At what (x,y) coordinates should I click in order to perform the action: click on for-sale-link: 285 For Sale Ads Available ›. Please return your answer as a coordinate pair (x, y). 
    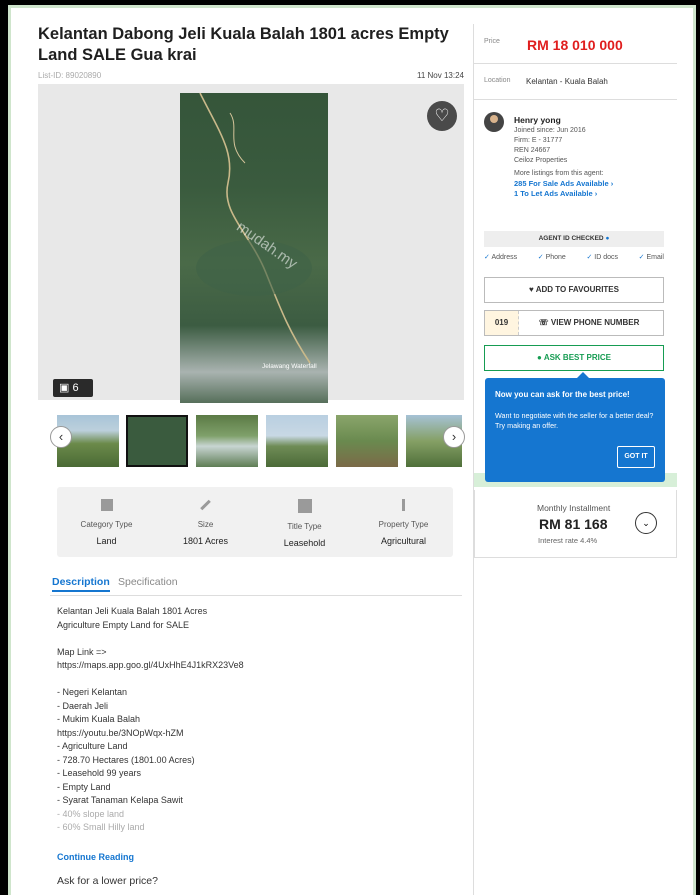
    Looking at the image, I should click on (563, 184).